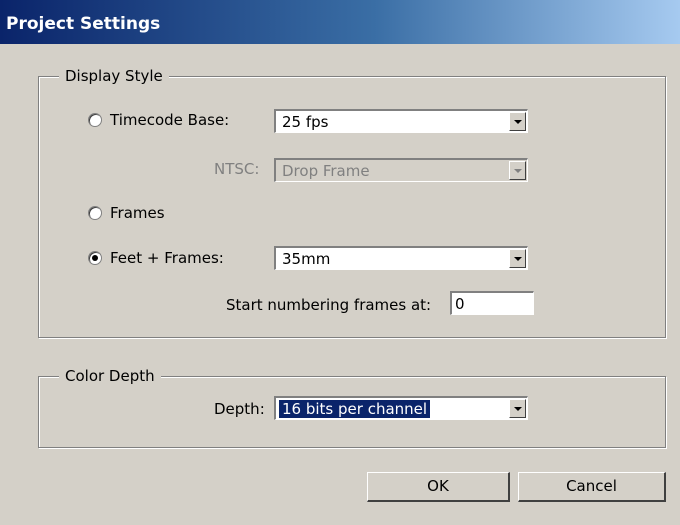 This screenshot has height=525, width=680. Describe the element at coordinates (592, 487) in the screenshot. I see `cancel-button: Cancel` at that location.